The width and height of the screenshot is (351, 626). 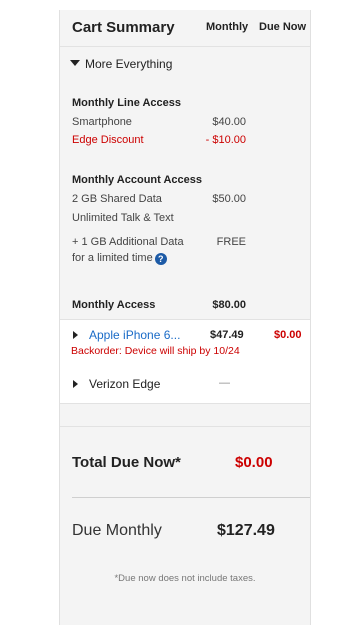 What do you see at coordinates (229, 199) in the screenshot?
I see `shared-data-monthly: $50.00` at bounding box center [229, 199].